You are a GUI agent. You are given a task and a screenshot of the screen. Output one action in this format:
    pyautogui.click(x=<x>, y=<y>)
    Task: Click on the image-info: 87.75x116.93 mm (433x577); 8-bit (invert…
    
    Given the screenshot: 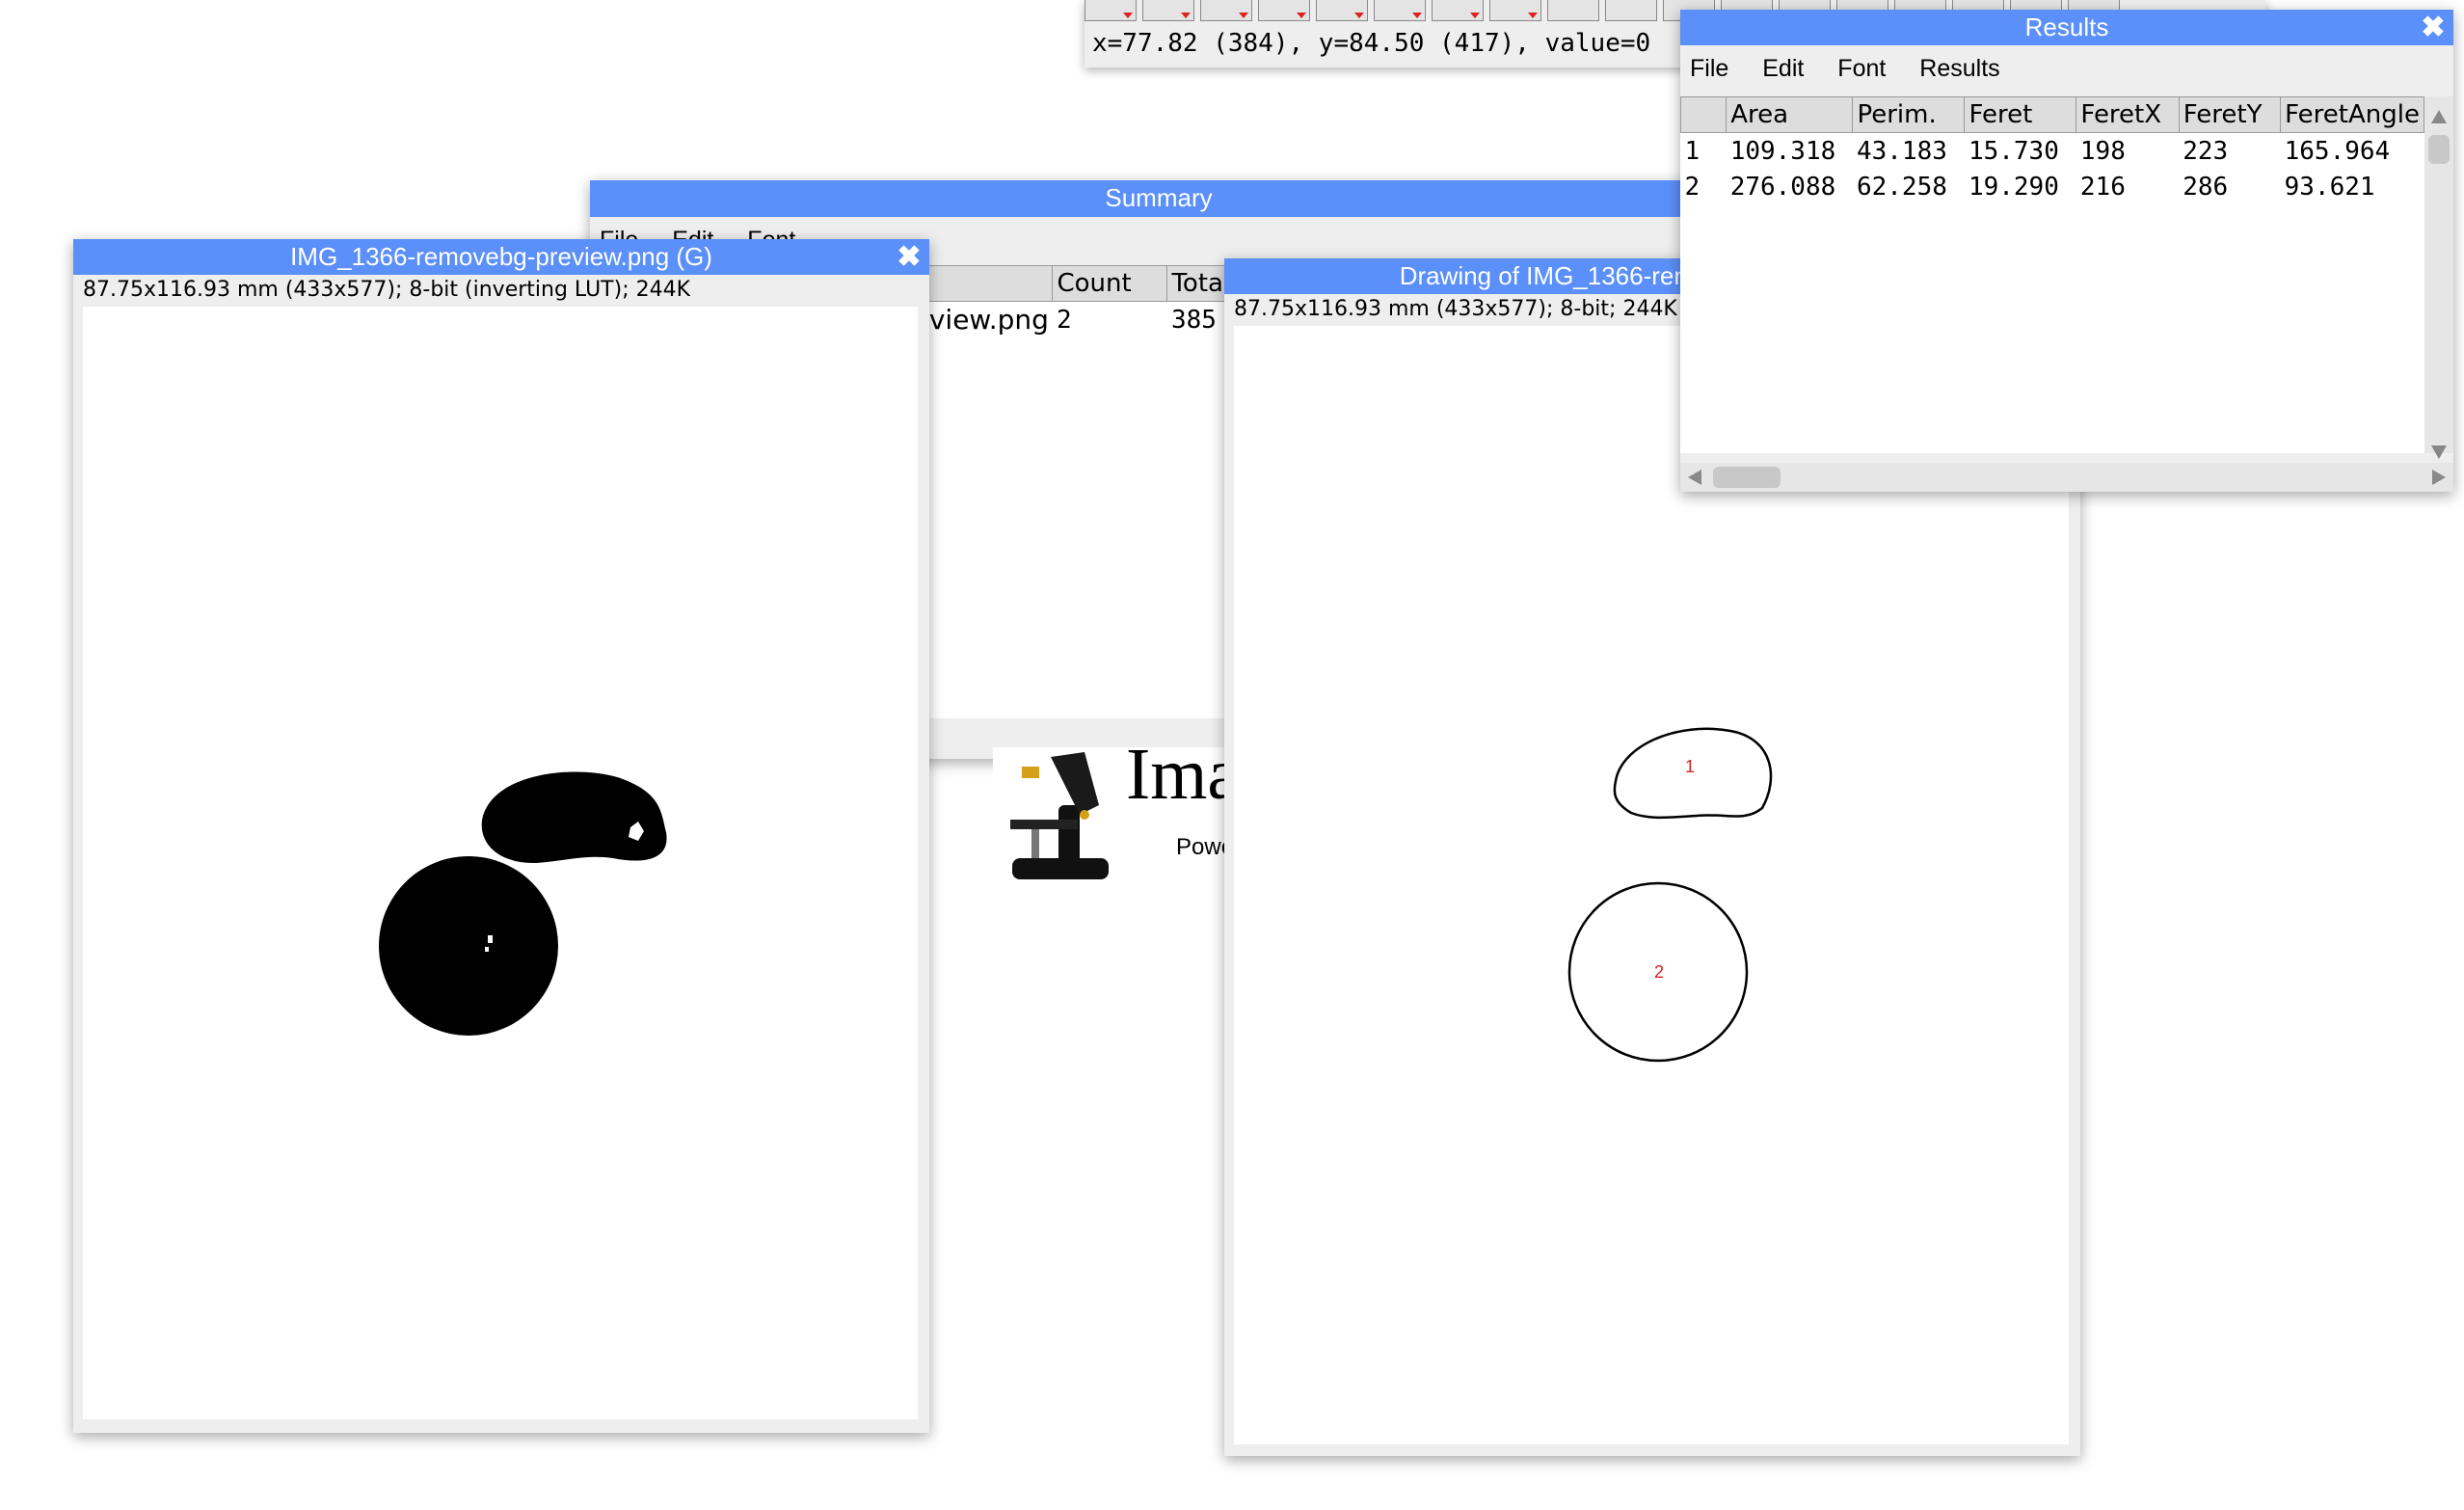 What is the action you would take?
    pyautogui.click(x=387, y=290)
    